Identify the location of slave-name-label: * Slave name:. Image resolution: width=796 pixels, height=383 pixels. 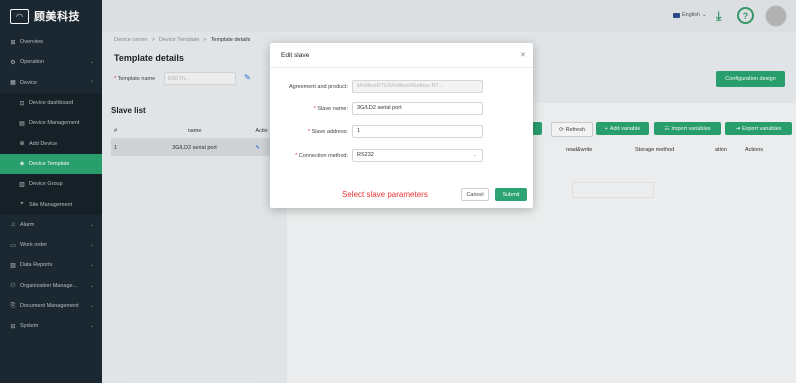
(330, 109).